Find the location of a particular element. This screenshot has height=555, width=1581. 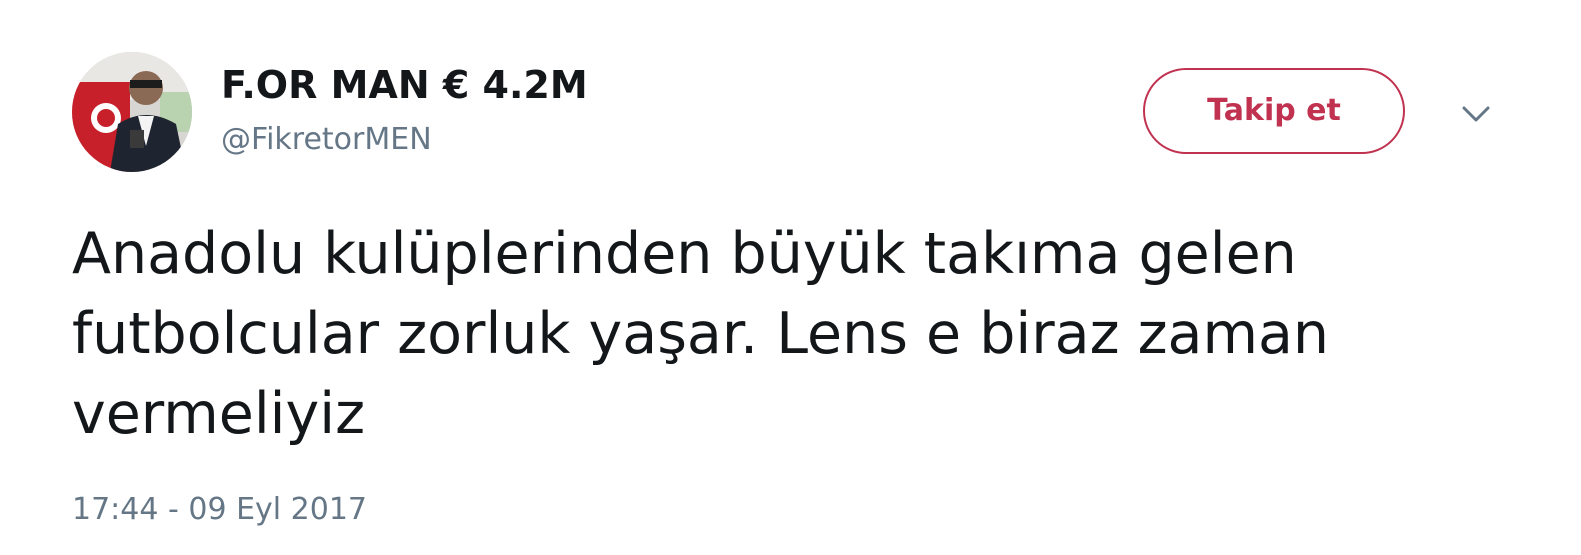

avatar is located at coordinates (132, 112).